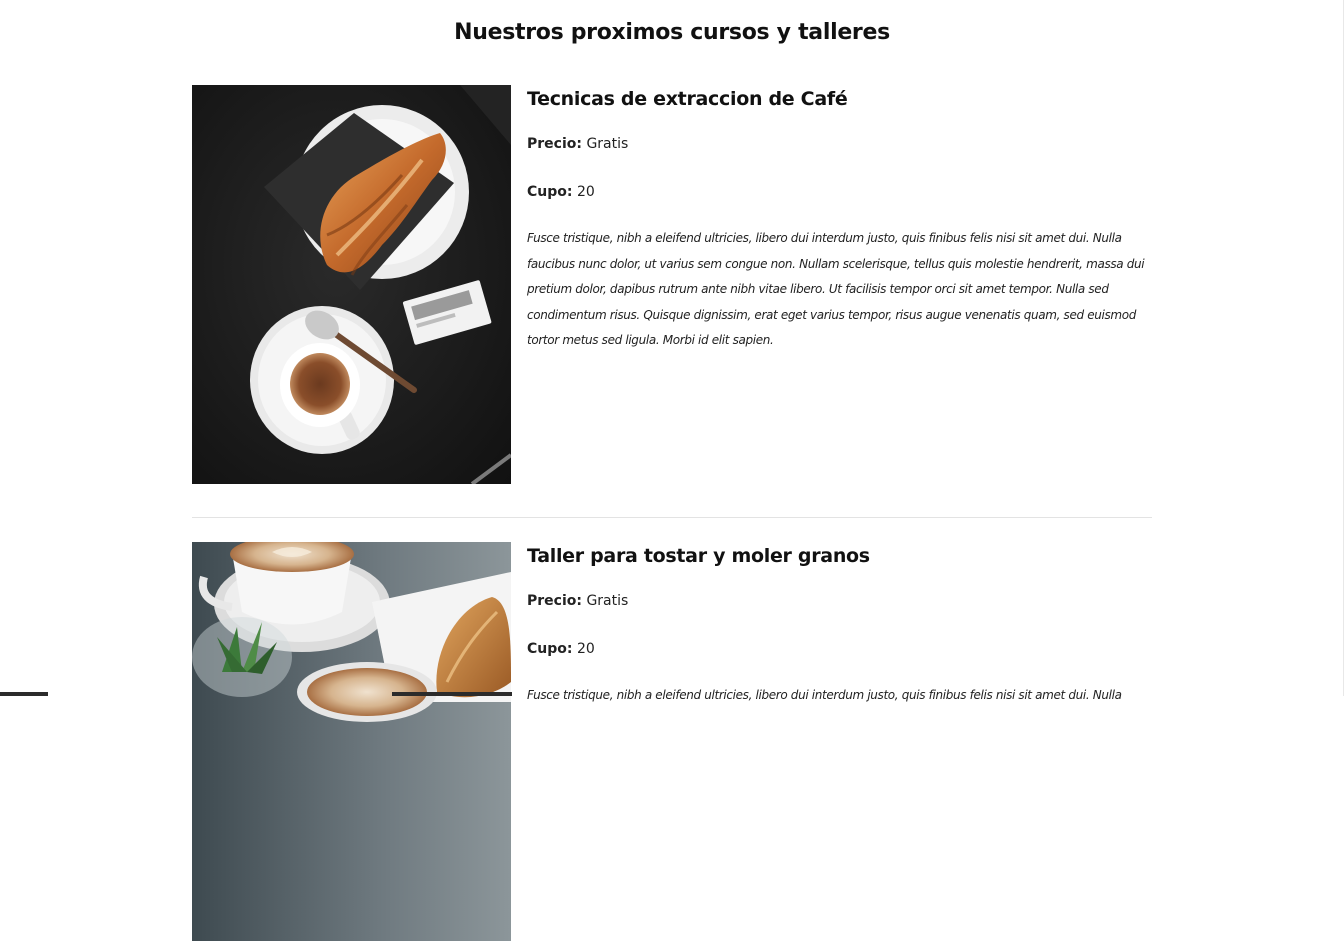 This screenshot has width=1344, height=942. I want to click on course-divider, so click(672, 517).